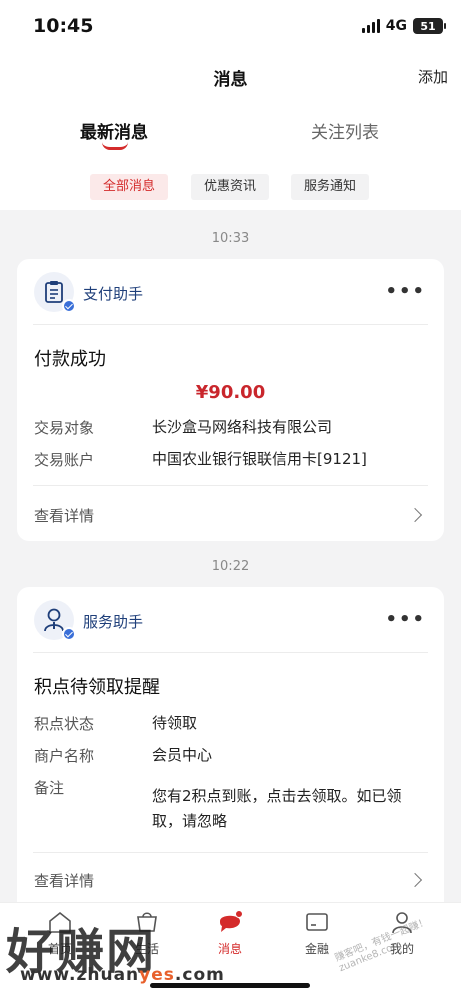 Image resolution: width=461 pixels, height=1000 pixels. Describe the element at coordinates (63, 26) in the screenshot. I see `status-time: 10:45` at that location.